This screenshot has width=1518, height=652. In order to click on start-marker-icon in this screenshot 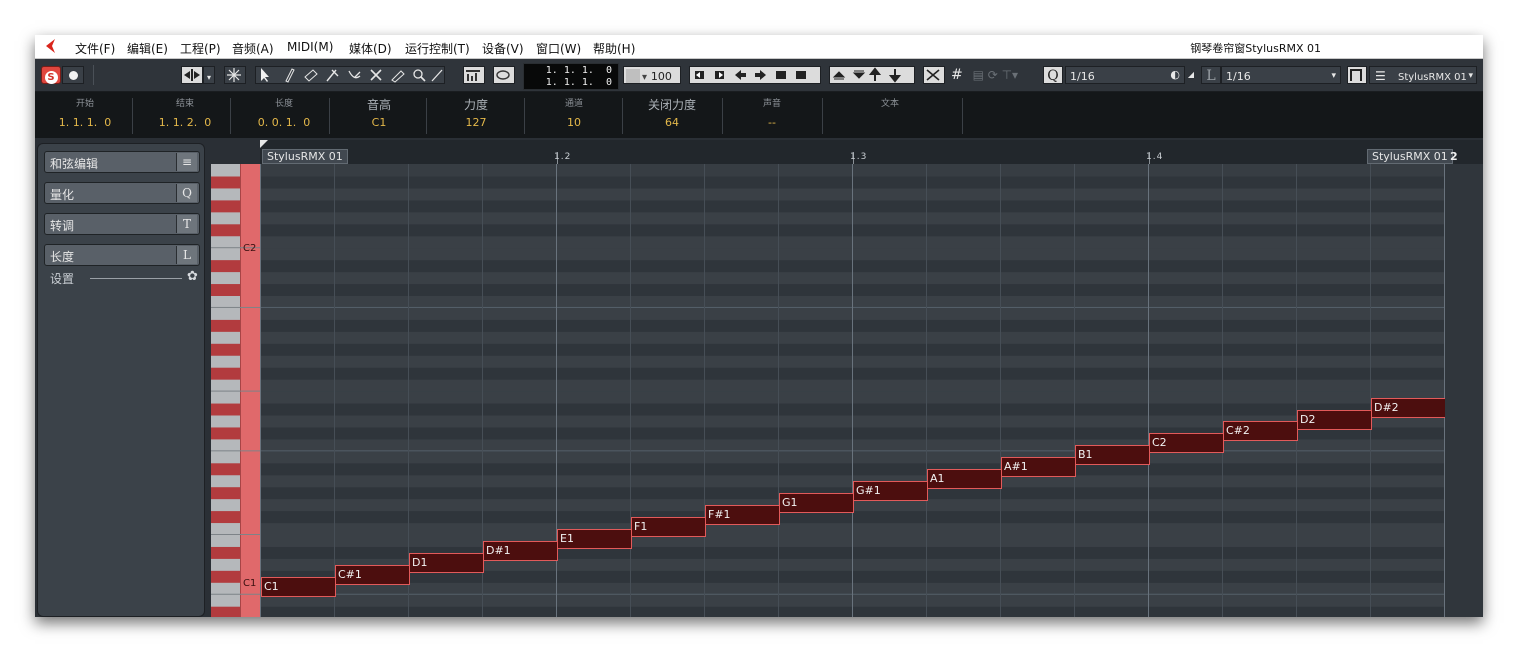, I will do `click(264, 144)`.